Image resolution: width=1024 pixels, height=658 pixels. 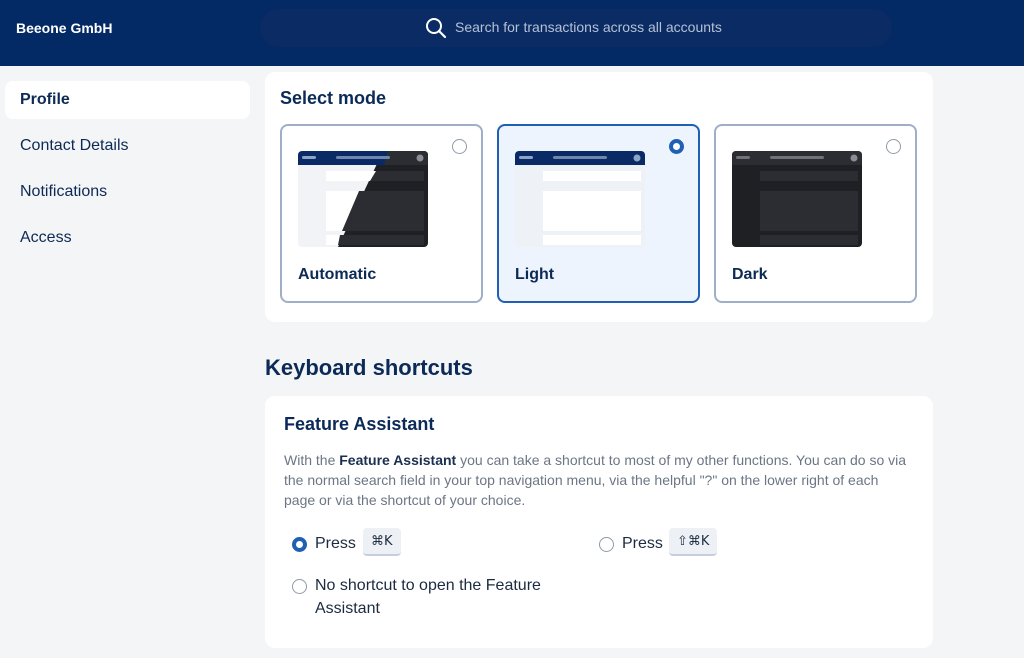 What do you see at coordinates (606, 544) in the screenshot?
I see `shortcut-radio-shift-cmd-k` at bounding box center [606, 544].